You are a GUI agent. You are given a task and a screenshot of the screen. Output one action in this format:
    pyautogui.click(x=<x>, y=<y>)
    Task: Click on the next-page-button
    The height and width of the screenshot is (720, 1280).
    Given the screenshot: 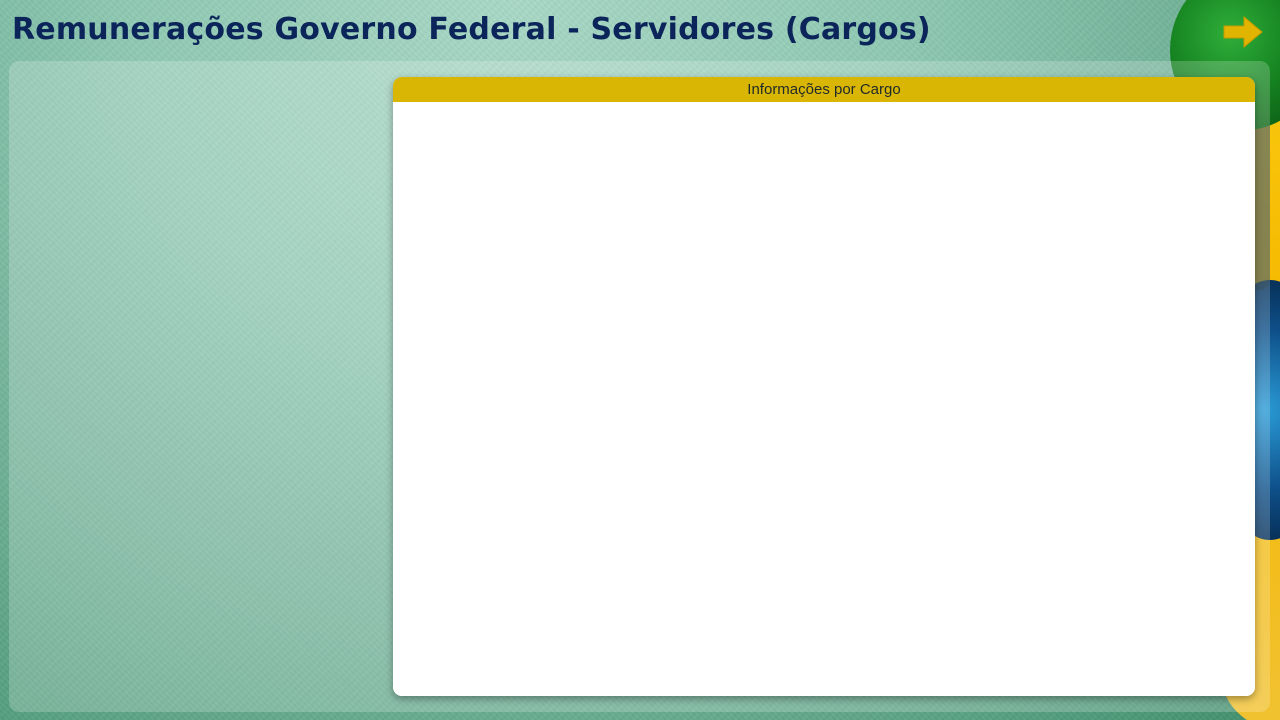 What is the action you would take?
    pyautogui.click(x=1243, y=32)
    